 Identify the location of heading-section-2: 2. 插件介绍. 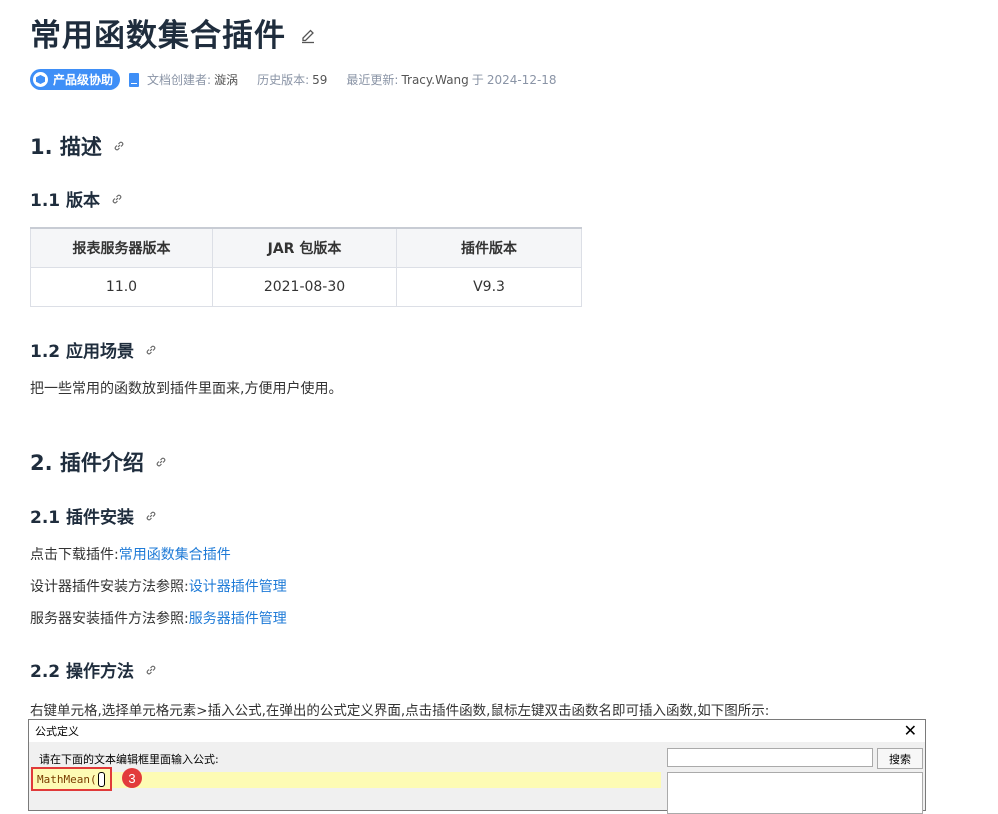
(98, 462).